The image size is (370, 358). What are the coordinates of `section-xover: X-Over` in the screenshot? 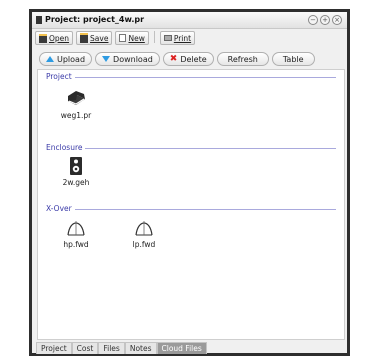 It's located at (191, 209).